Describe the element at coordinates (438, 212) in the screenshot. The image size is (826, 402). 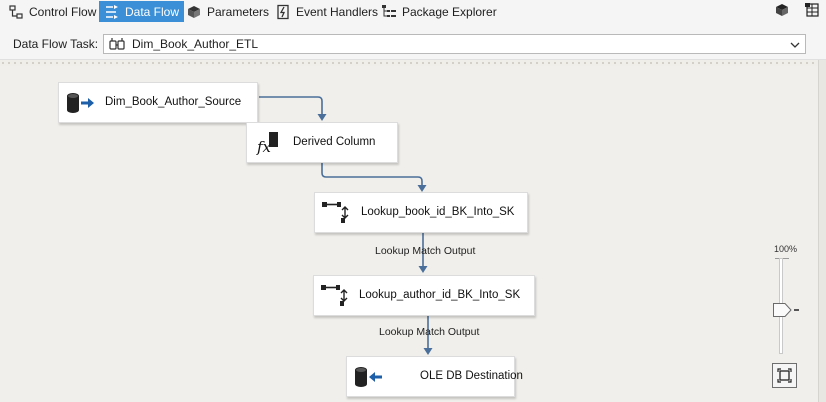
I see `lookup-book-label: Lookup_book_id_BK_Into_SK` at that location.